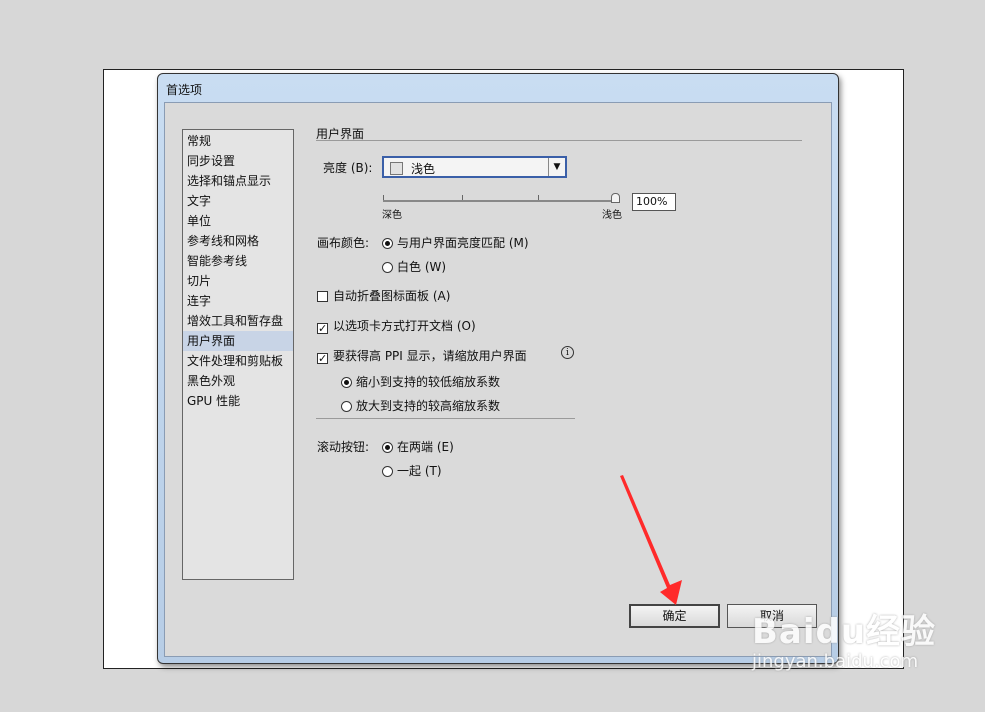 This screenshot has height=712, width=985. Describe the element at coordinates (844, 632) in the screenshot. I see `watermark-brand: Baidu经验` at that location.